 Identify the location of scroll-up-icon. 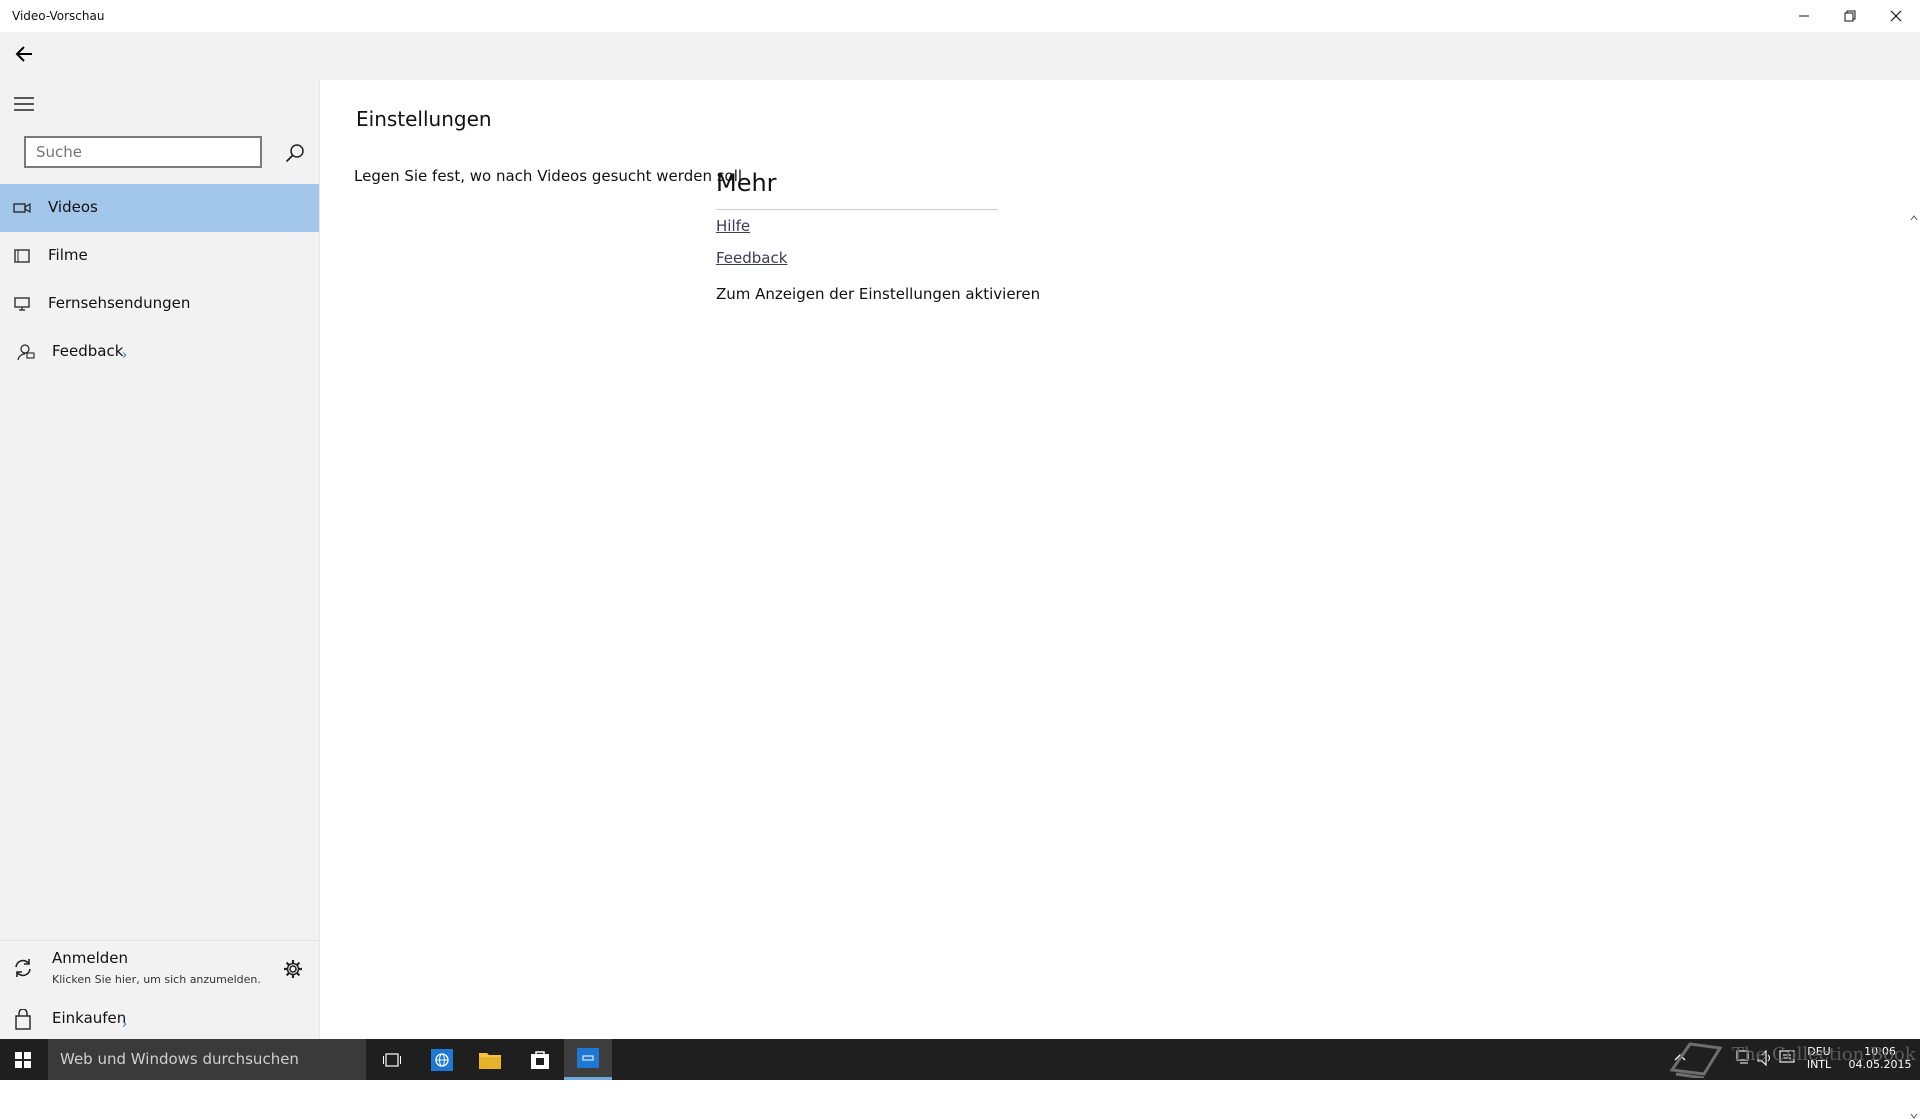
(1914, 218).